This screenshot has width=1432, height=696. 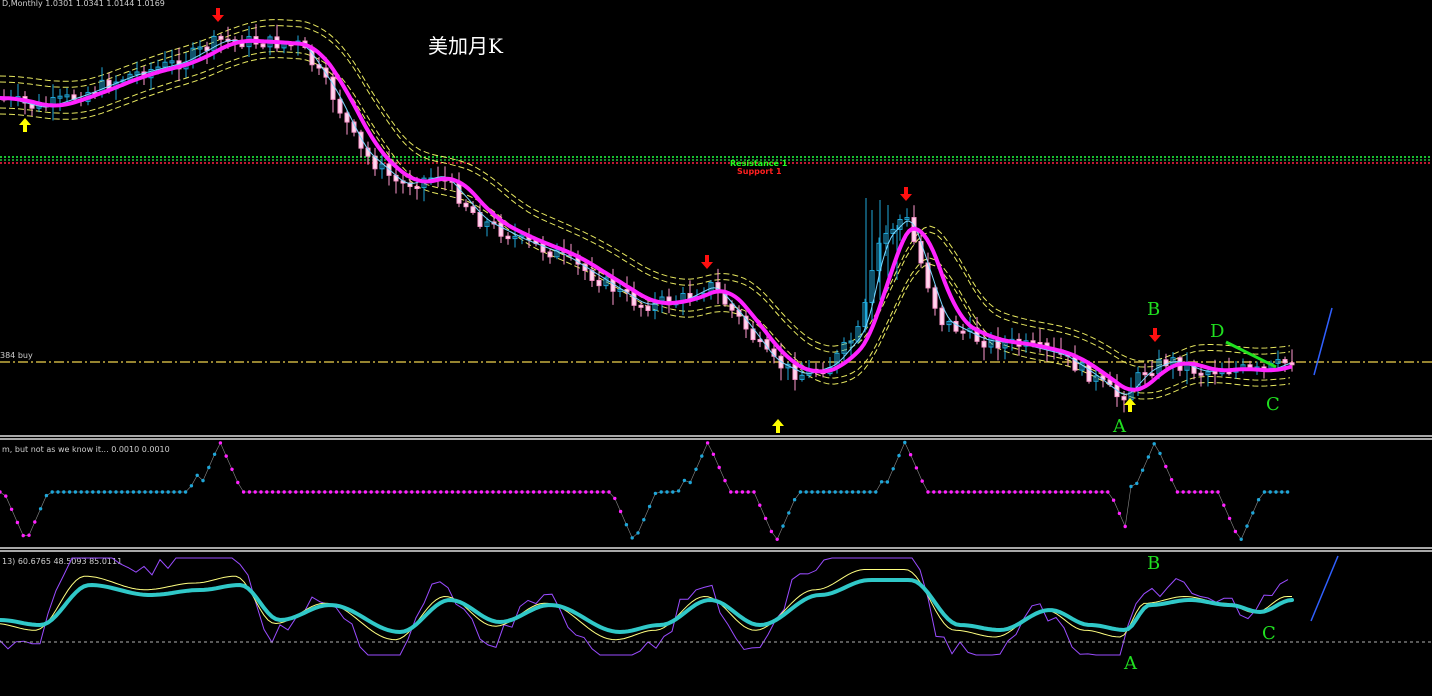 I want to click on oscillator-main, so click(x=647, y=606).